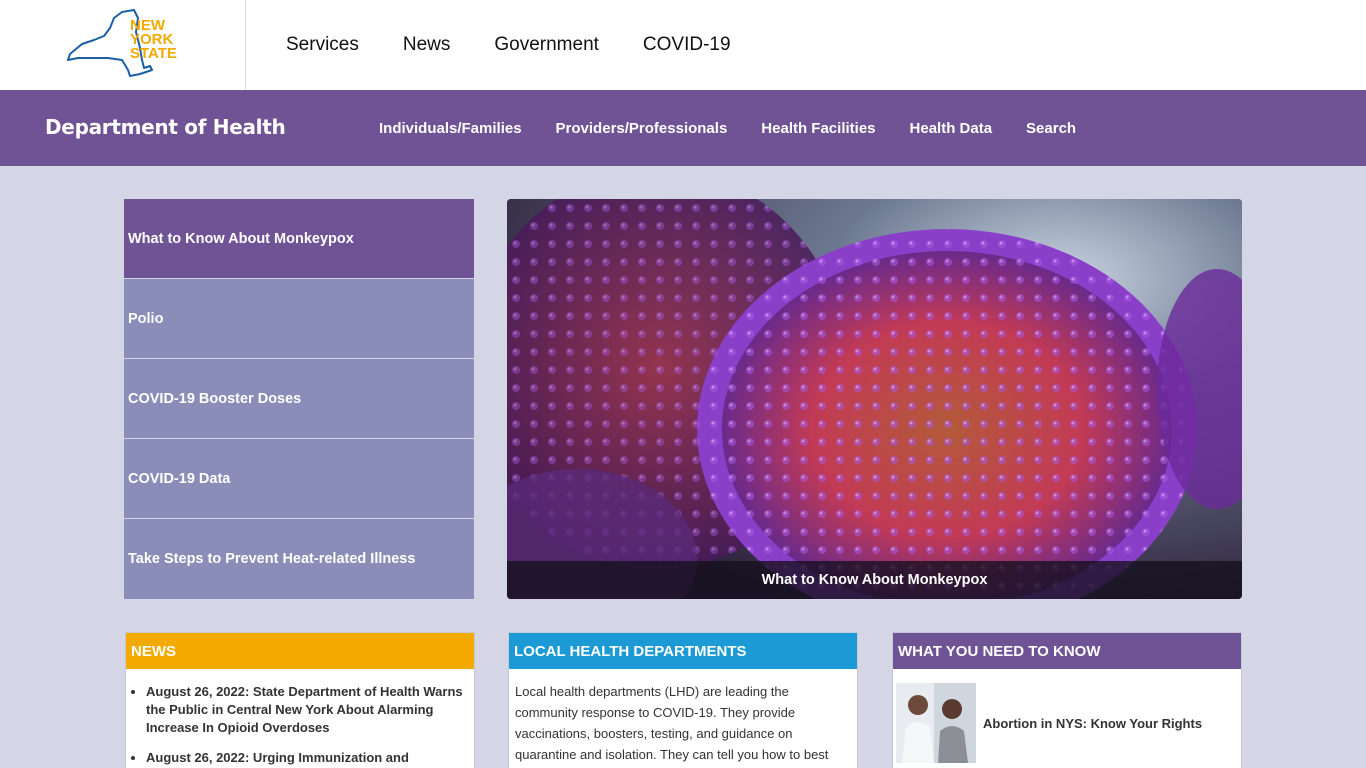 This screenshot has height=768, width=1366. What do you see at coordinates (300, 651) in the screenshot?
I see `news-card-title: NEWS` at bounding box center [300, 651].